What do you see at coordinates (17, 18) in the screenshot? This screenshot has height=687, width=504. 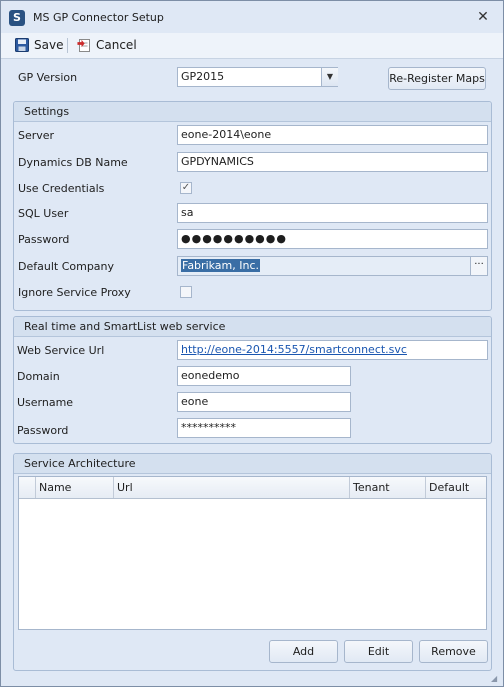 I see `app-icon: S` at bounding box center [17, 18].